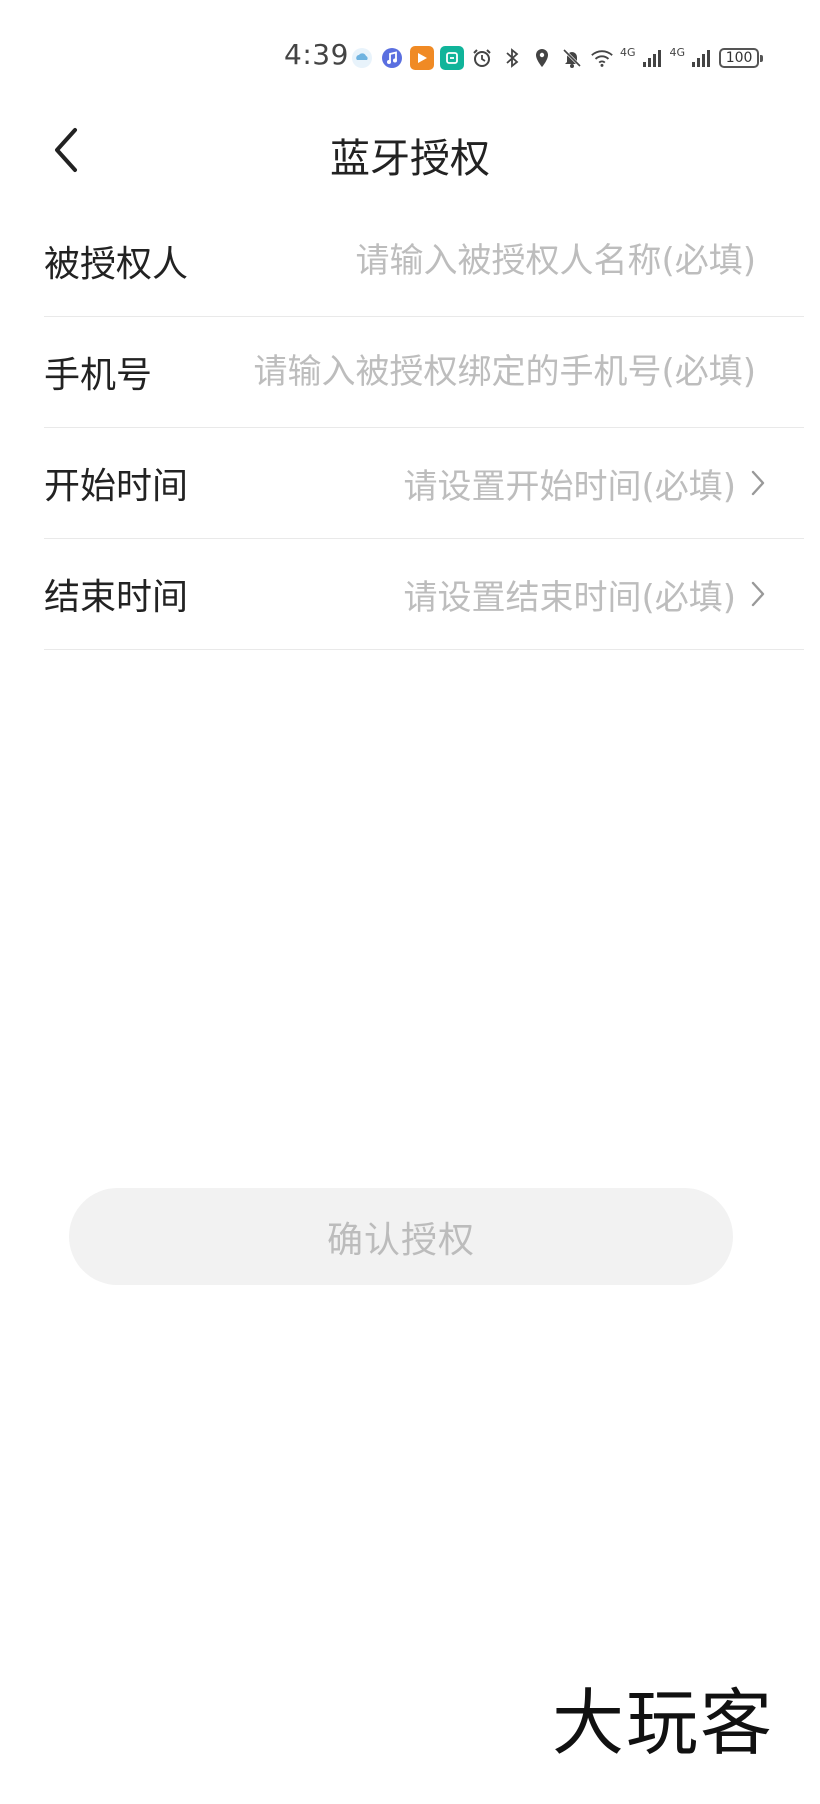 This screenshot has height=1804, width=820. I want to click on grantee-name-input, so click(472, 261).